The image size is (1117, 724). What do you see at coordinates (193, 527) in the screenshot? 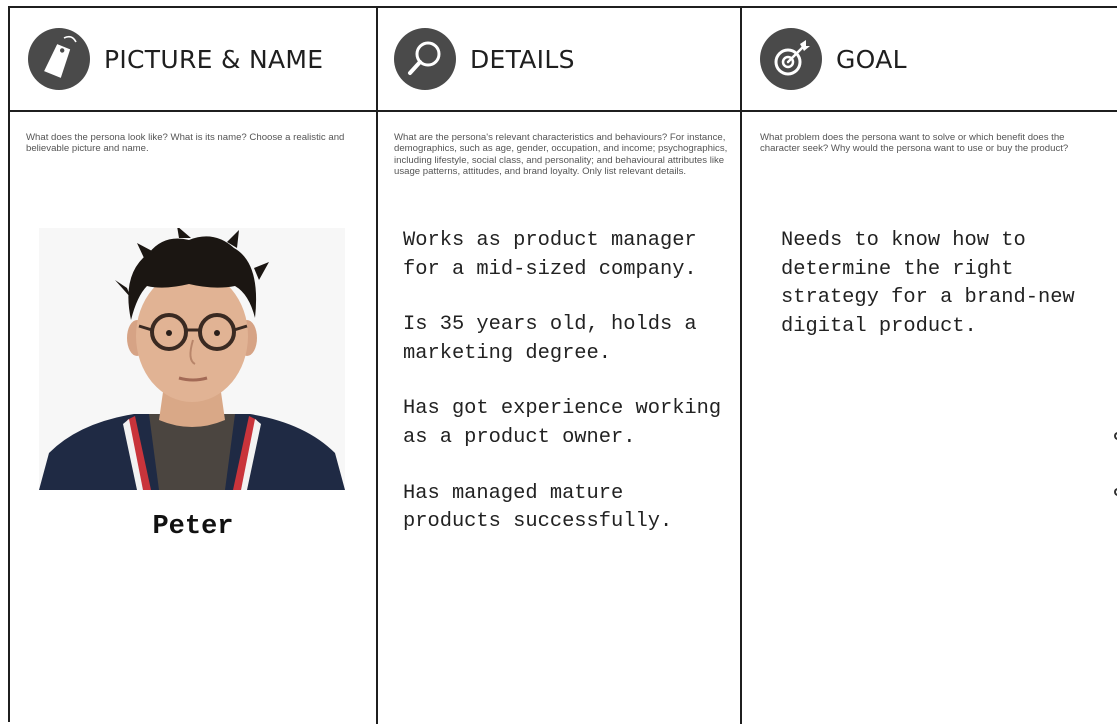
I see `persona-name: Peter` at bounding box center [193, 527].